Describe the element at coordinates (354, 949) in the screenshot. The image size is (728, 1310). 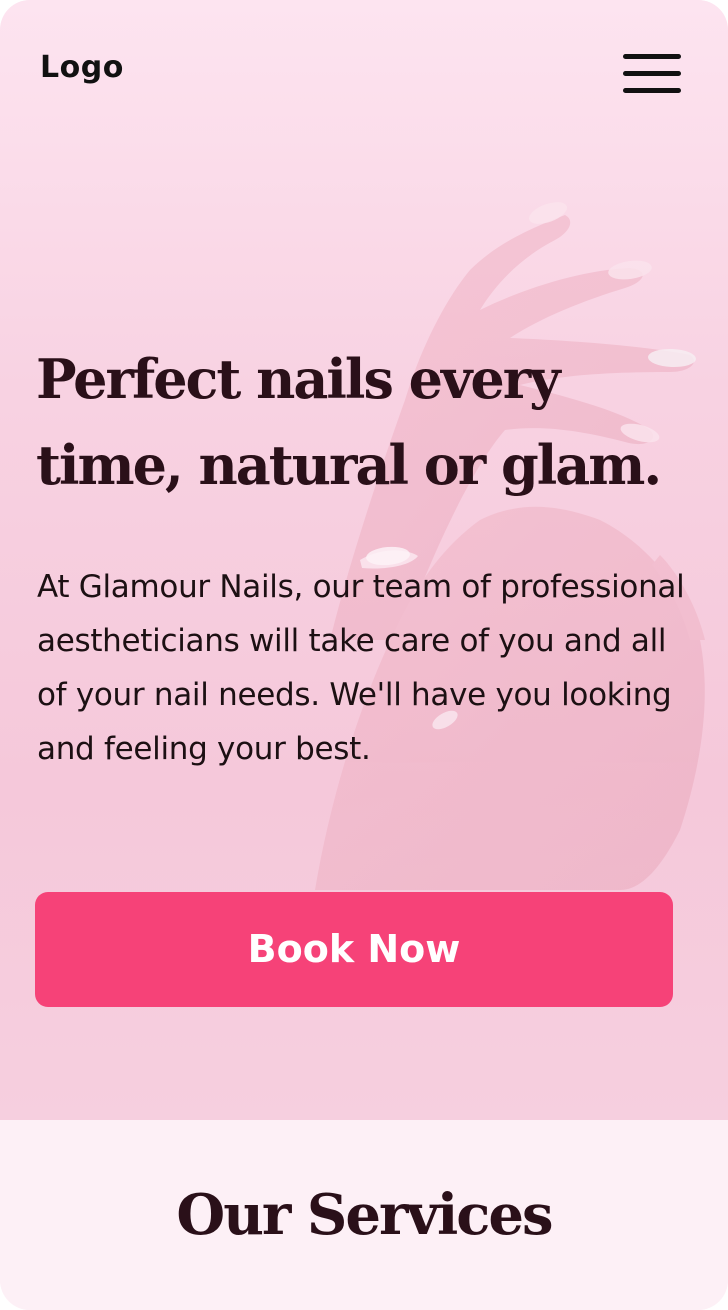
I see `book-now-button: Book Now` at that location.